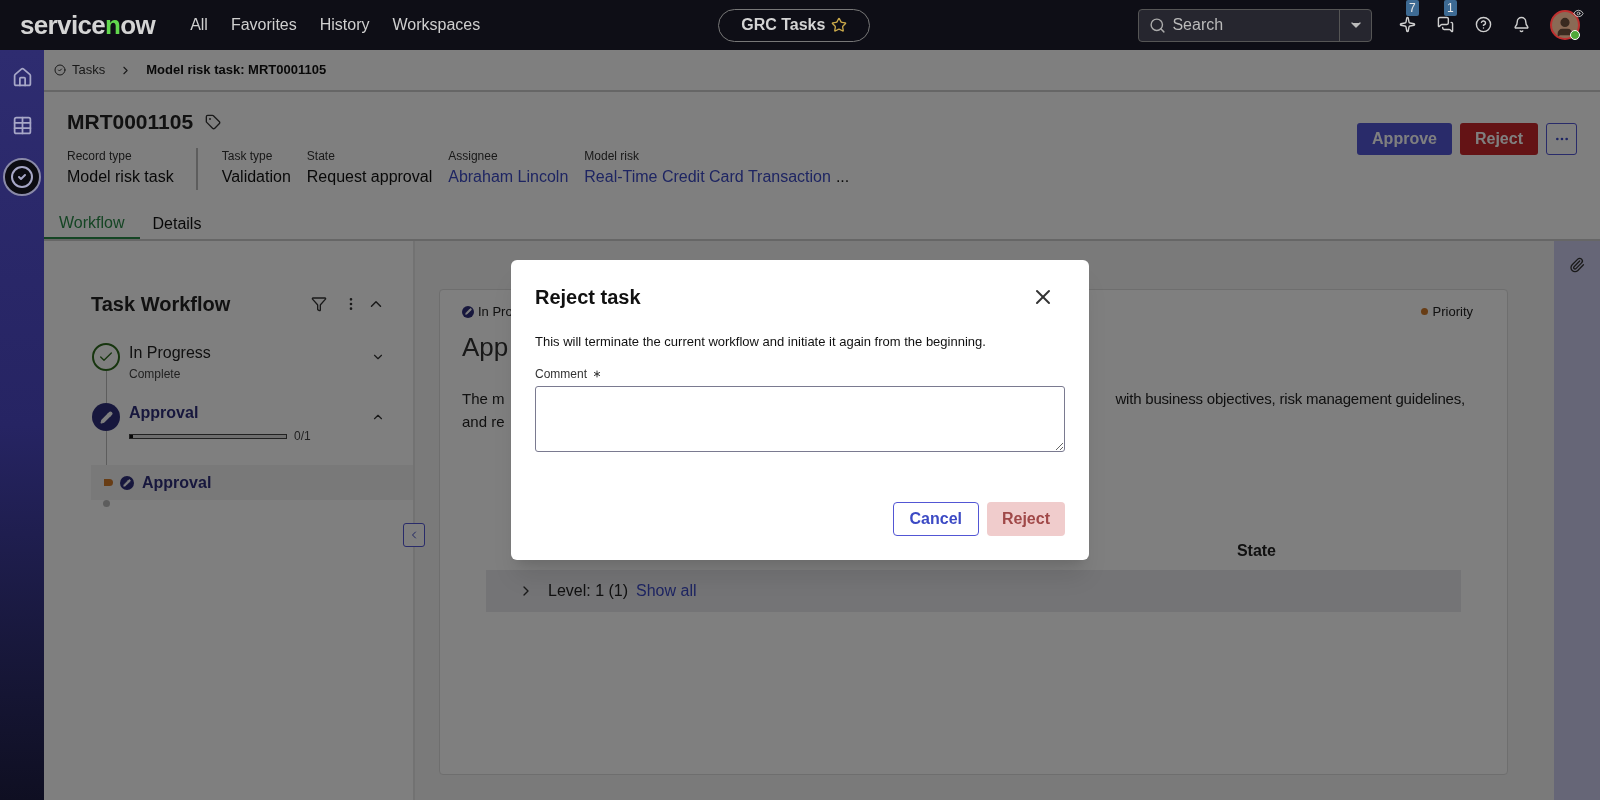 Image resolution: width=1600 pixels, height=800 pixels. I want to click on field-label: Task type, so click(247, 156).